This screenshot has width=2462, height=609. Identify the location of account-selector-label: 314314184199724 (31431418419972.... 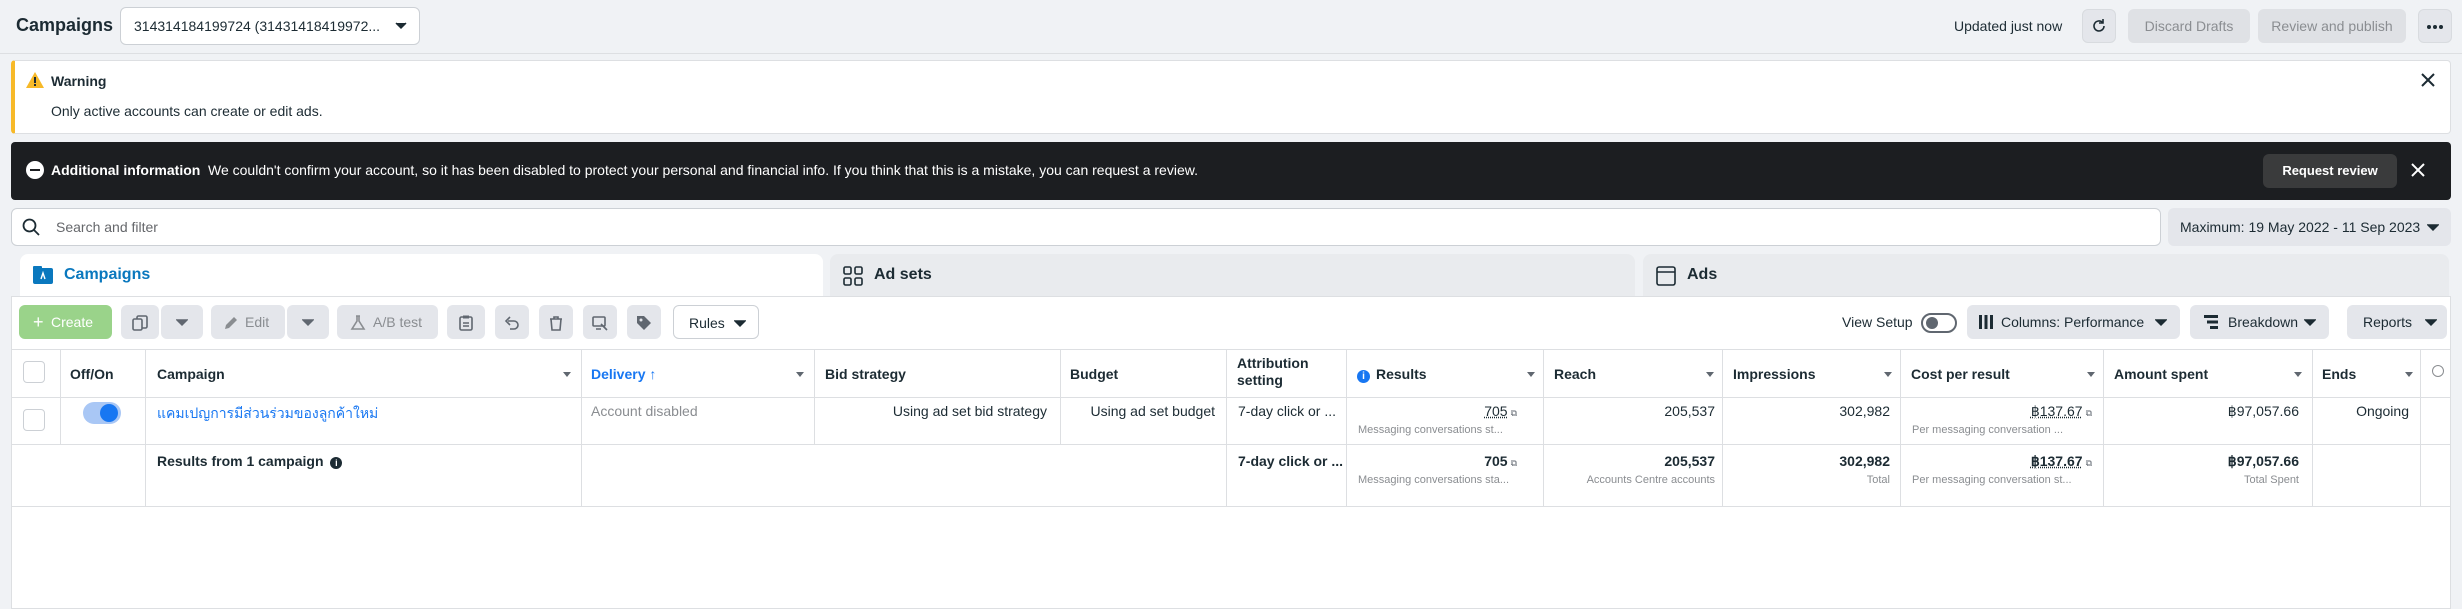
(257, 26).